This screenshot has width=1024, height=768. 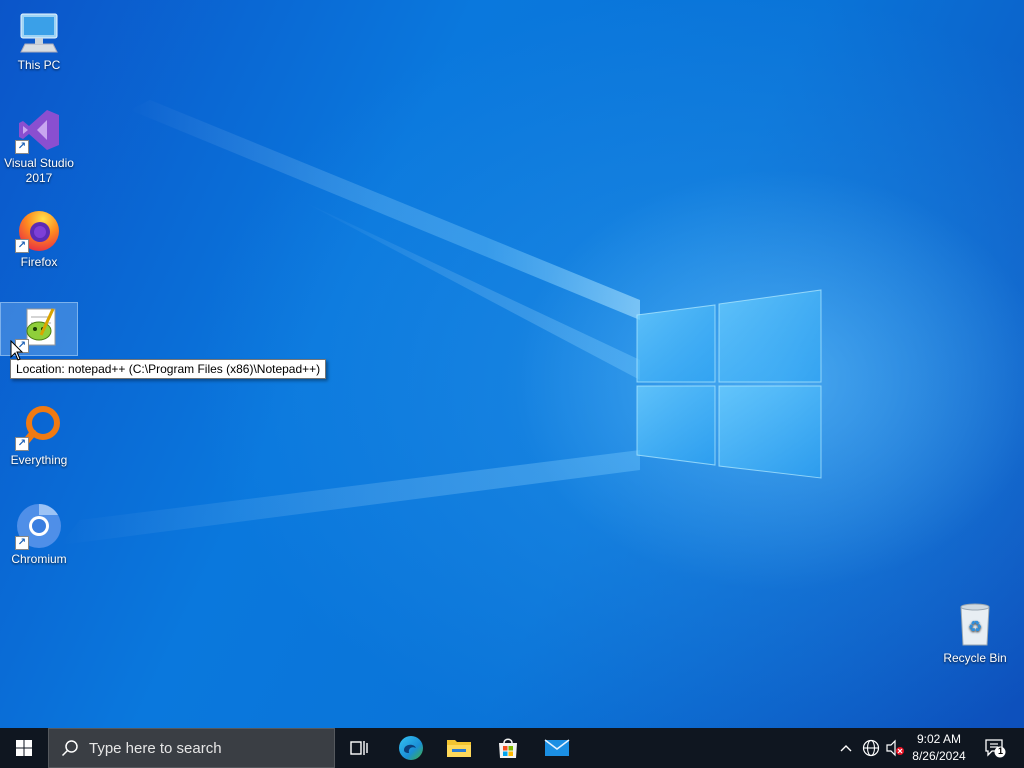 I want to click on folder-icon, so click(x=459, y=748).